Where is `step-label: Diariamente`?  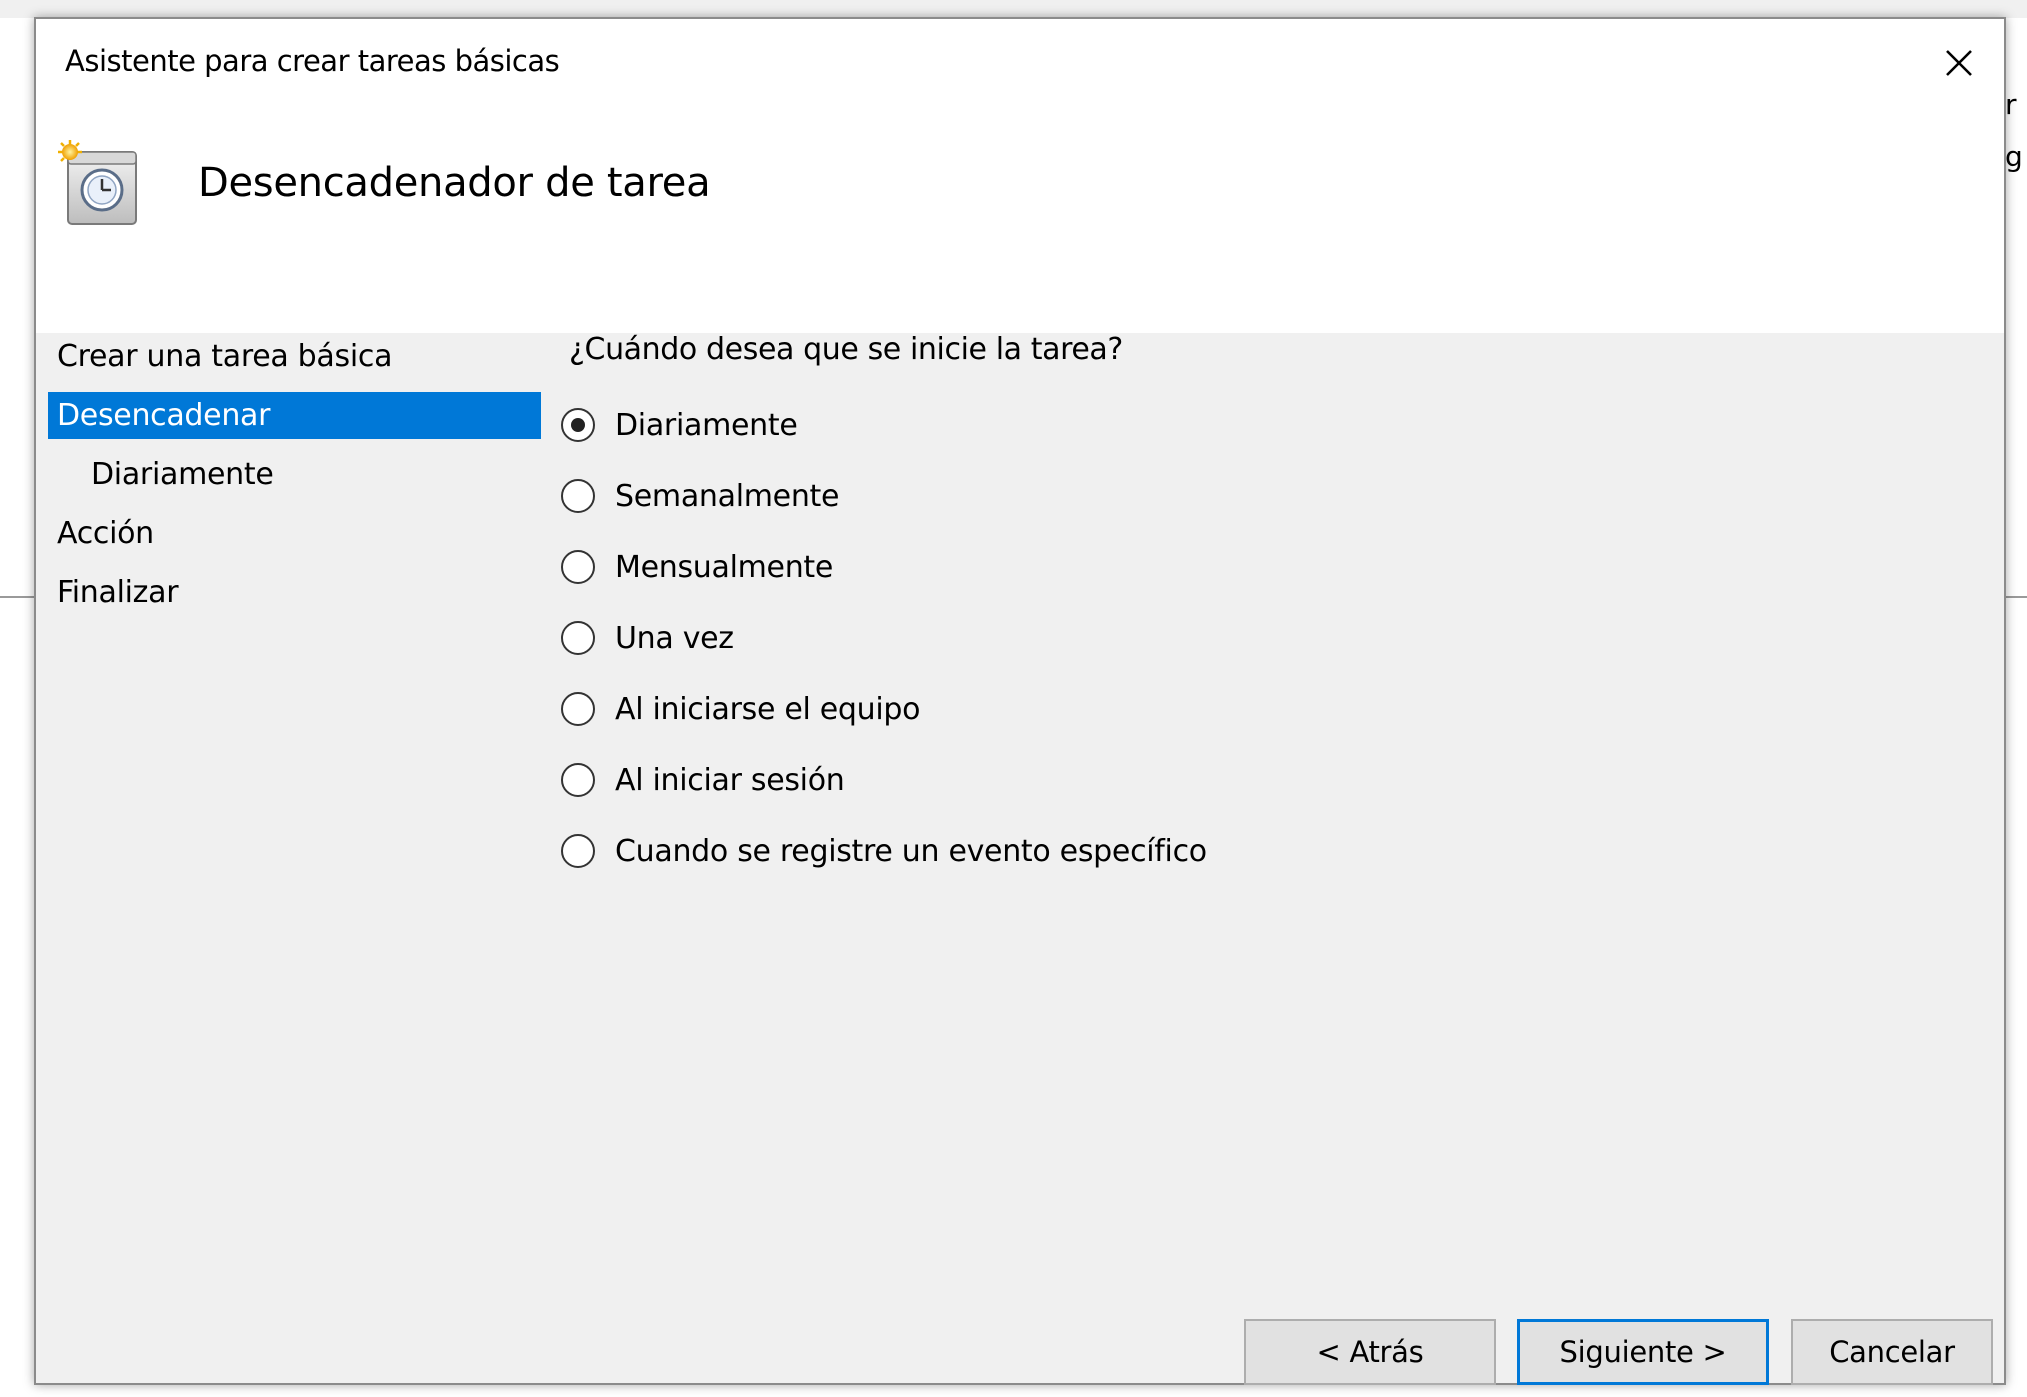 step-label: Diariamente is located at coordinates (182, 474).